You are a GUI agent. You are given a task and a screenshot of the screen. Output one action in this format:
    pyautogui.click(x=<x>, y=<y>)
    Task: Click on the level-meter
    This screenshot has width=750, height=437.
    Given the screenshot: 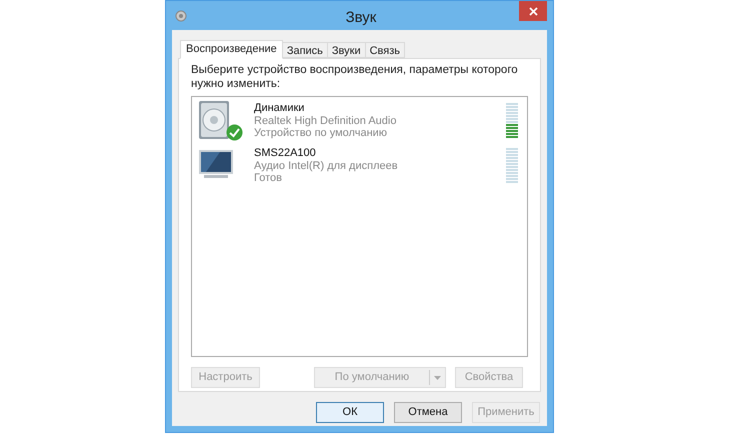 What is the action you would take?
    pyautogui.click(x=512, y=165)
    